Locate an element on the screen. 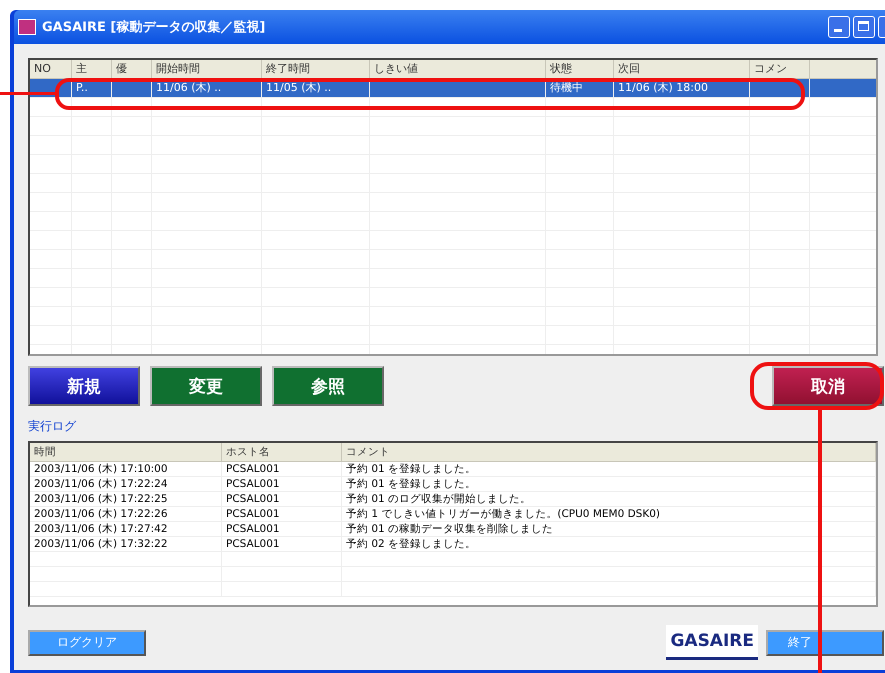  column-header: 終了時間 is located at coordinates (316, 69).